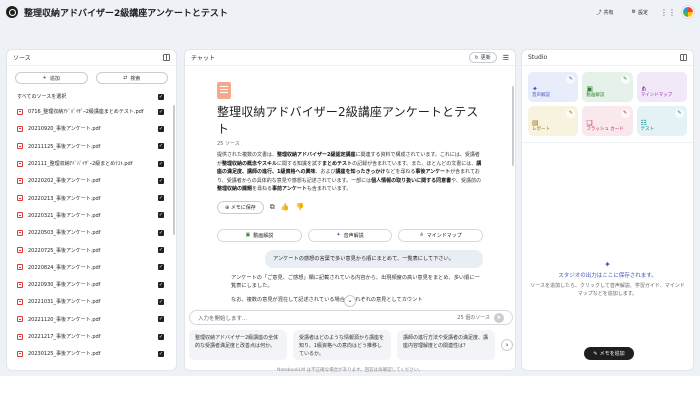 The height and width of the screenshot is (400, 700). Describe the element at coordinates (350, 301) in the screenshot. I see `scroll-down-button: ⌄` at that location.